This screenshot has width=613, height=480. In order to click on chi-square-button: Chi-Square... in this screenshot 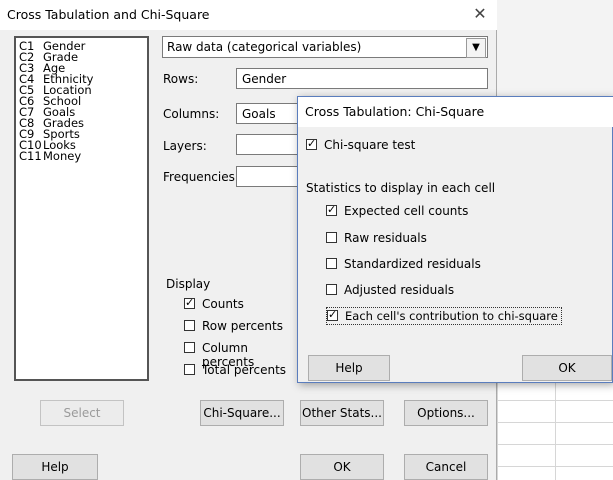, I will do `click(242, 413)`.